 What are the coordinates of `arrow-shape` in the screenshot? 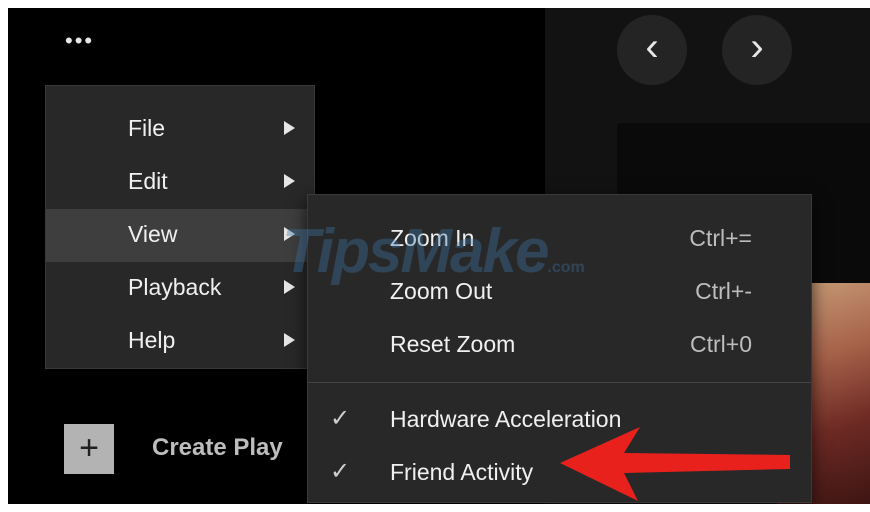 It's located at (675, 464).